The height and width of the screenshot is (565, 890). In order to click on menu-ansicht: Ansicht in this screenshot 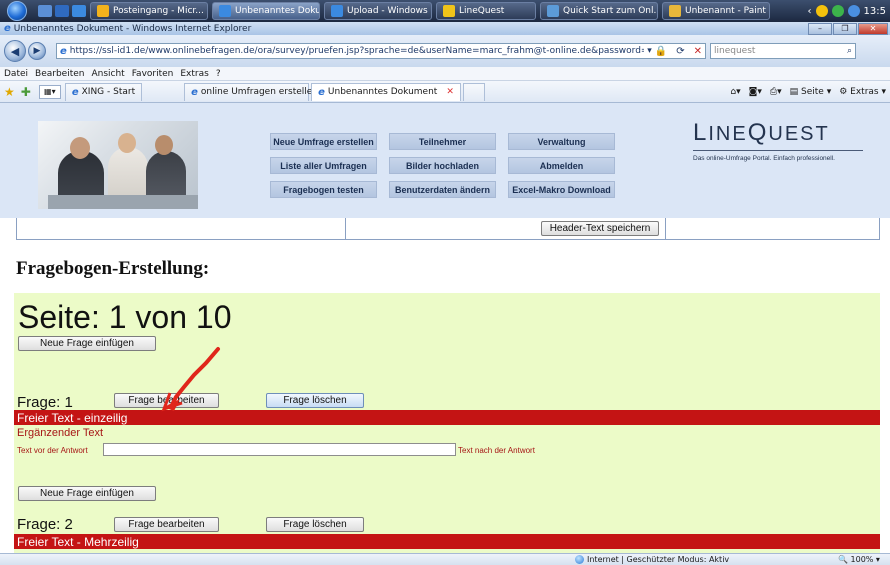, I will do `click(107, 74)`.